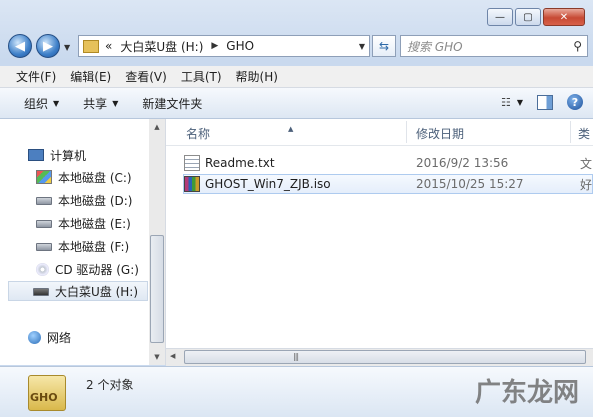 This screenshot has height=417, width=593. I want to click on address-dropdown-icon: ▼, so click(362, 46).